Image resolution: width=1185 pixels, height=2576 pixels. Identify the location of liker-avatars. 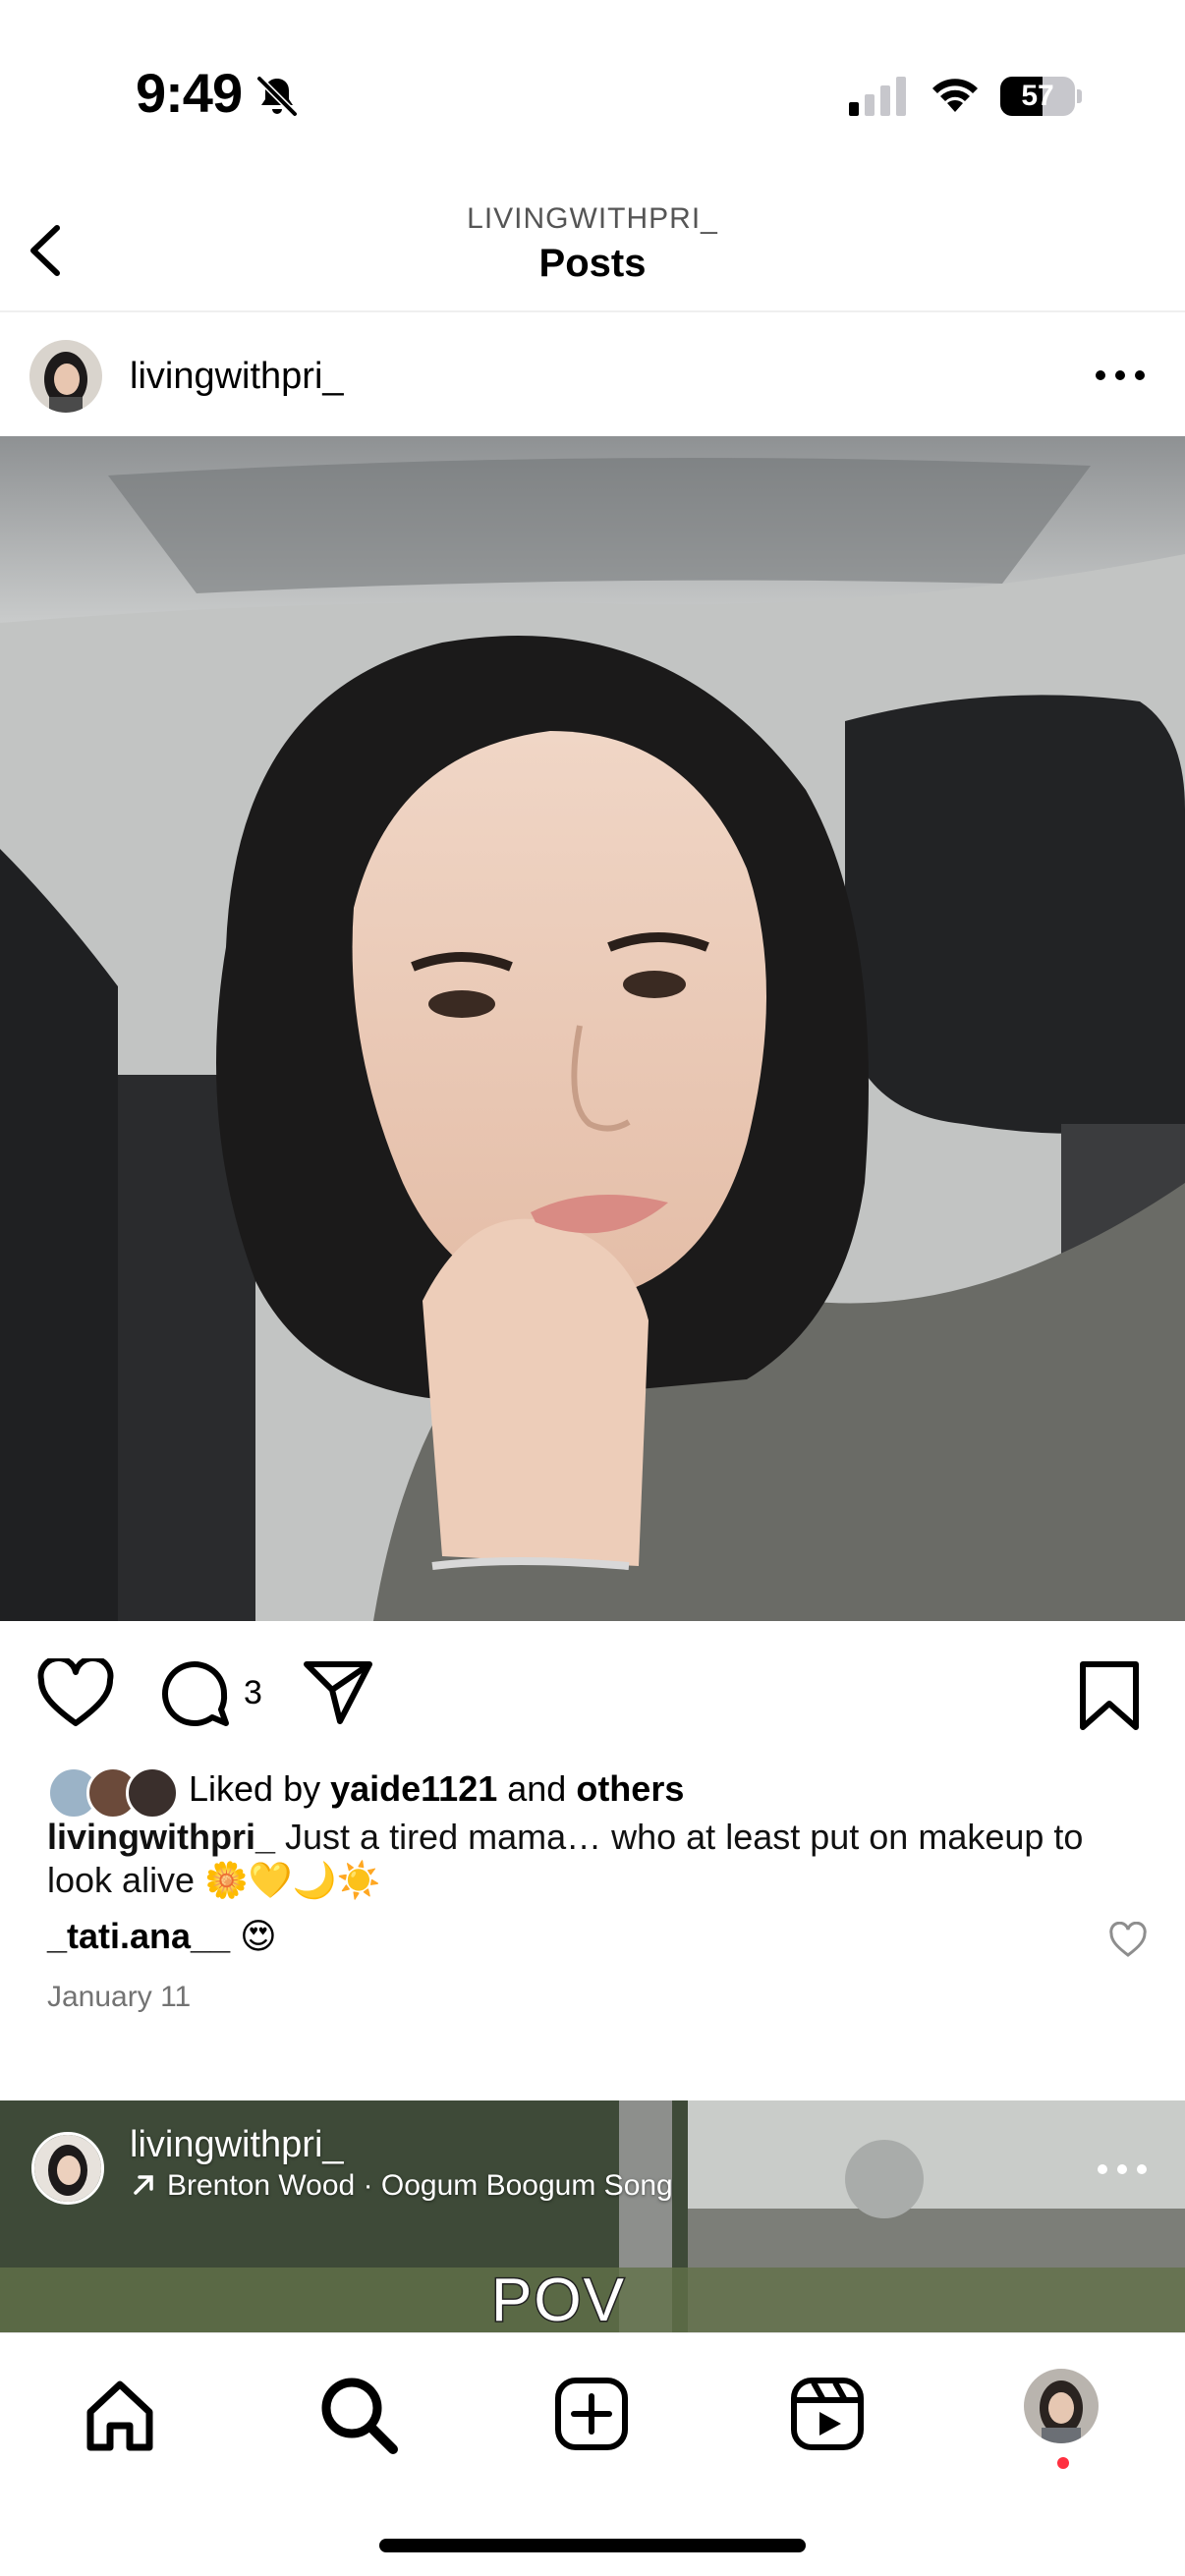
(113, 1793).